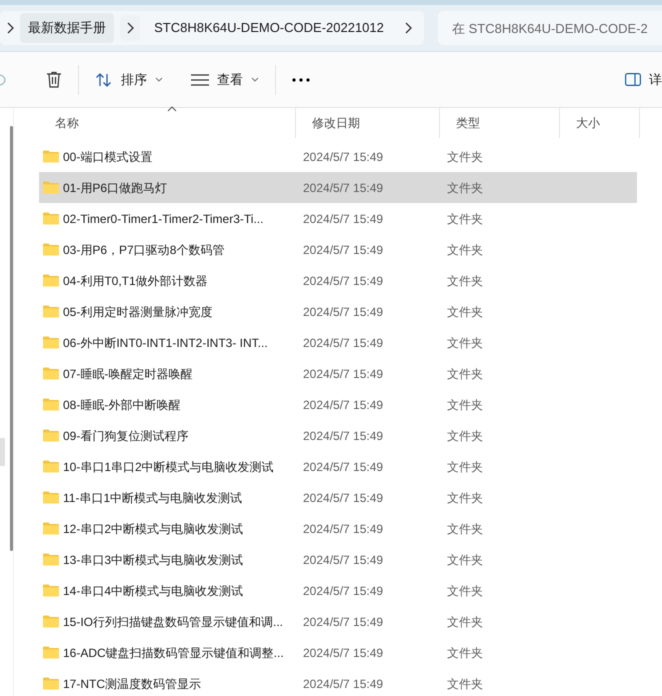 The width and height of the screenshot is (662, 696). Describe the element at coordinates (107, 157) in the screenshot. I see `file-name: 00-端口模式设置` at that location.